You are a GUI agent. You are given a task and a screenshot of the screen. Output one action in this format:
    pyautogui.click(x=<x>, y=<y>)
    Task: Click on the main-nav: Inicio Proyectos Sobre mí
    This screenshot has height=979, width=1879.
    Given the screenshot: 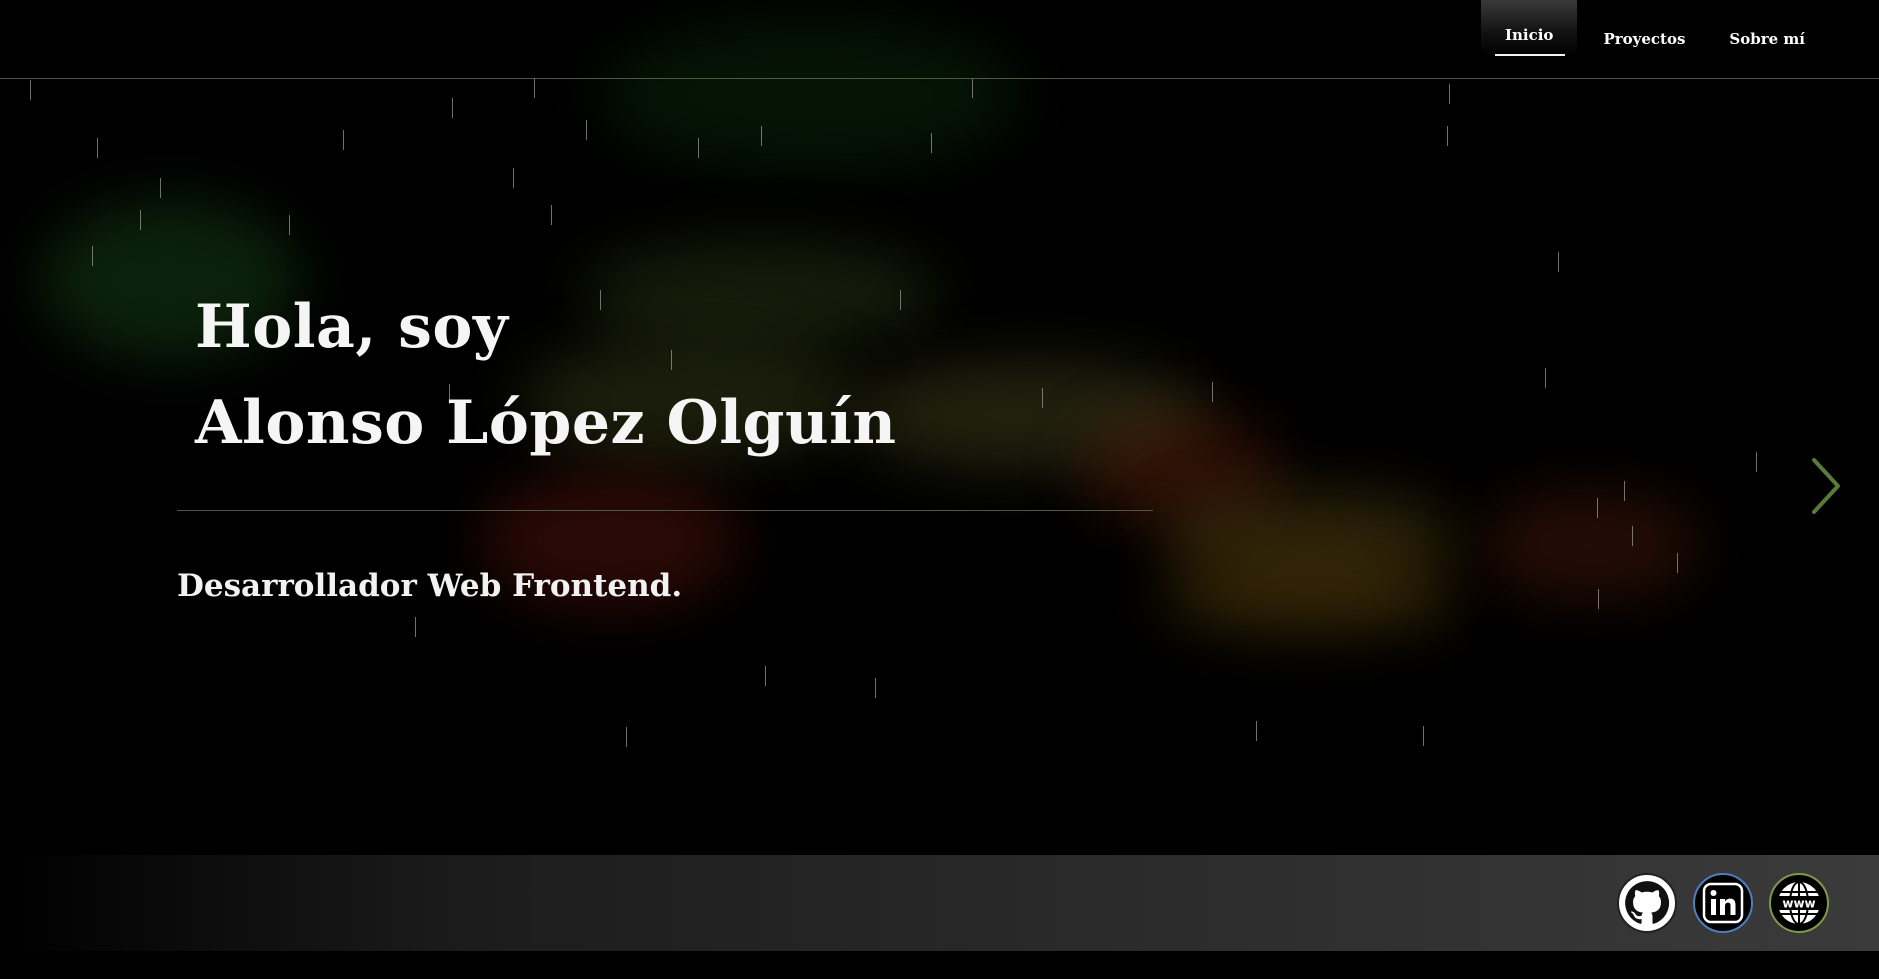 What is the action you would take?
    pyautogui.click(x=1648, y=39)
    